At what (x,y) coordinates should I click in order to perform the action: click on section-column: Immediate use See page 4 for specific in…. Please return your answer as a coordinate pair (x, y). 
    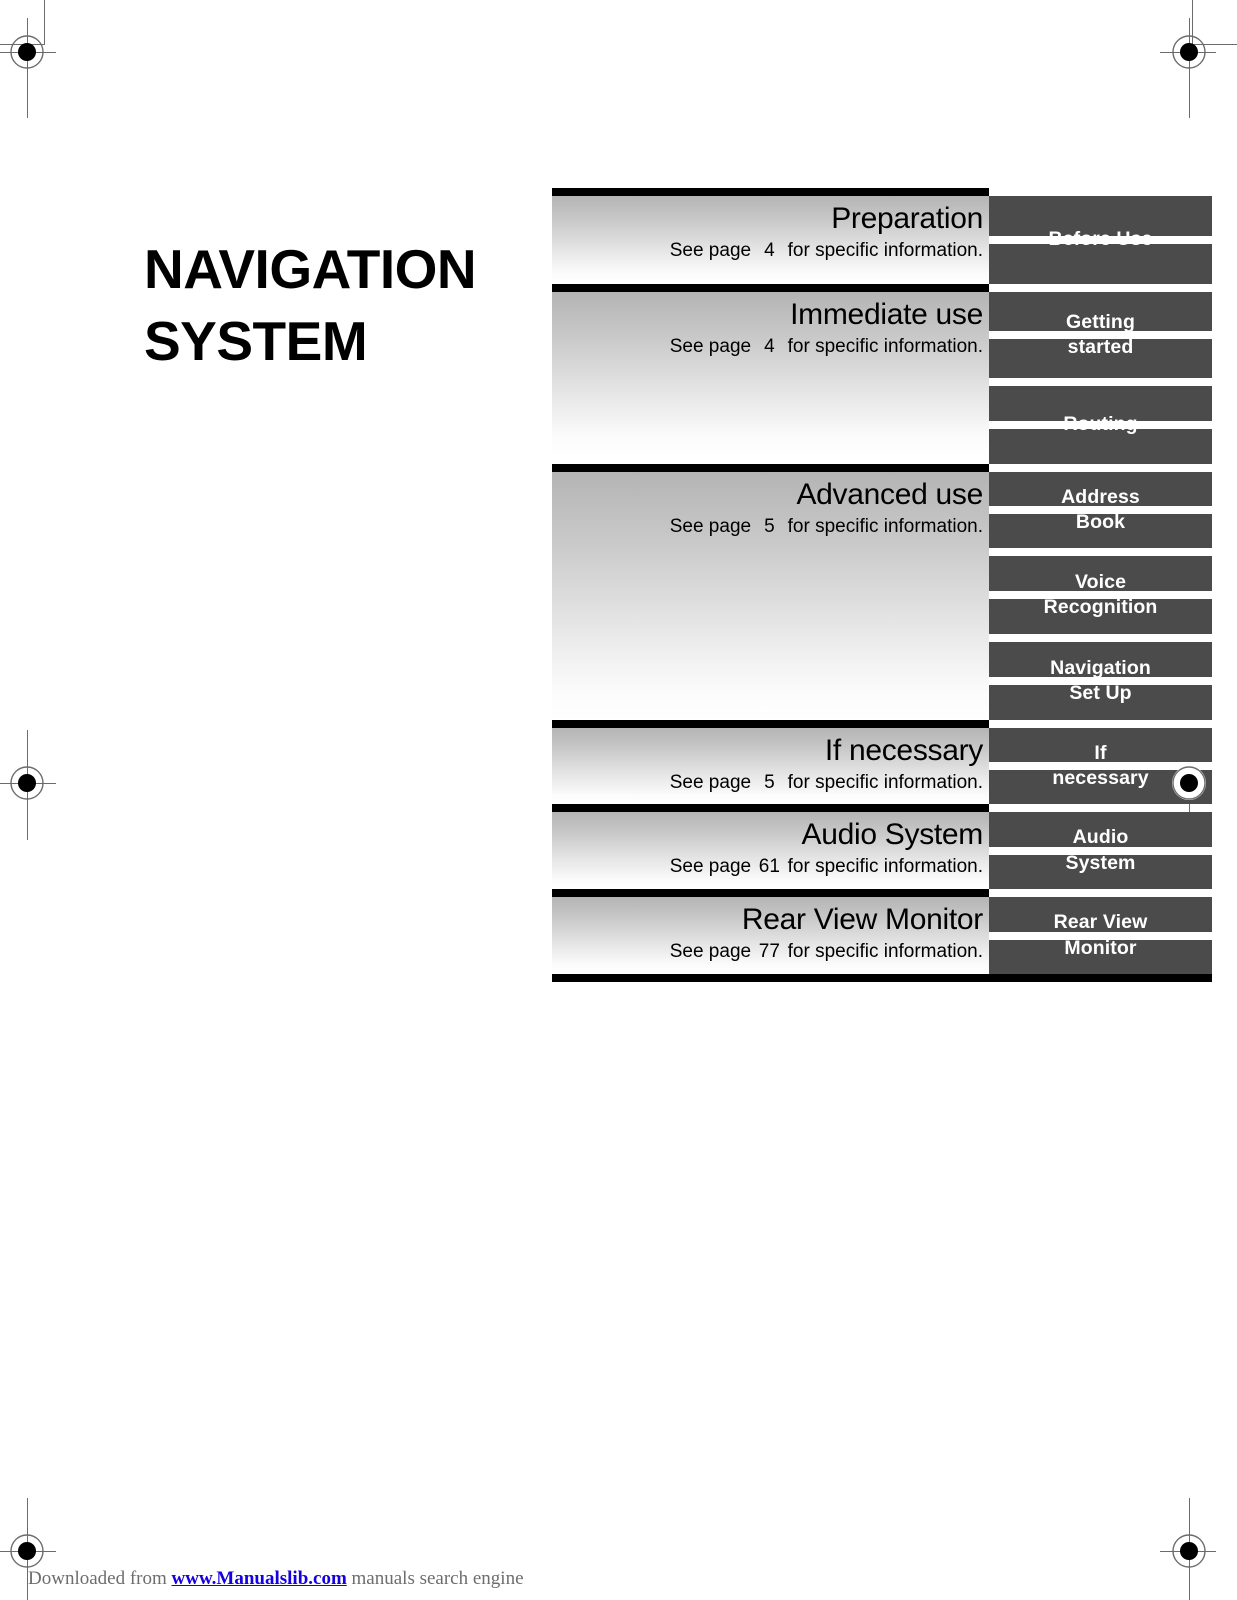
    Looking at the image, I should click on (770, 374).